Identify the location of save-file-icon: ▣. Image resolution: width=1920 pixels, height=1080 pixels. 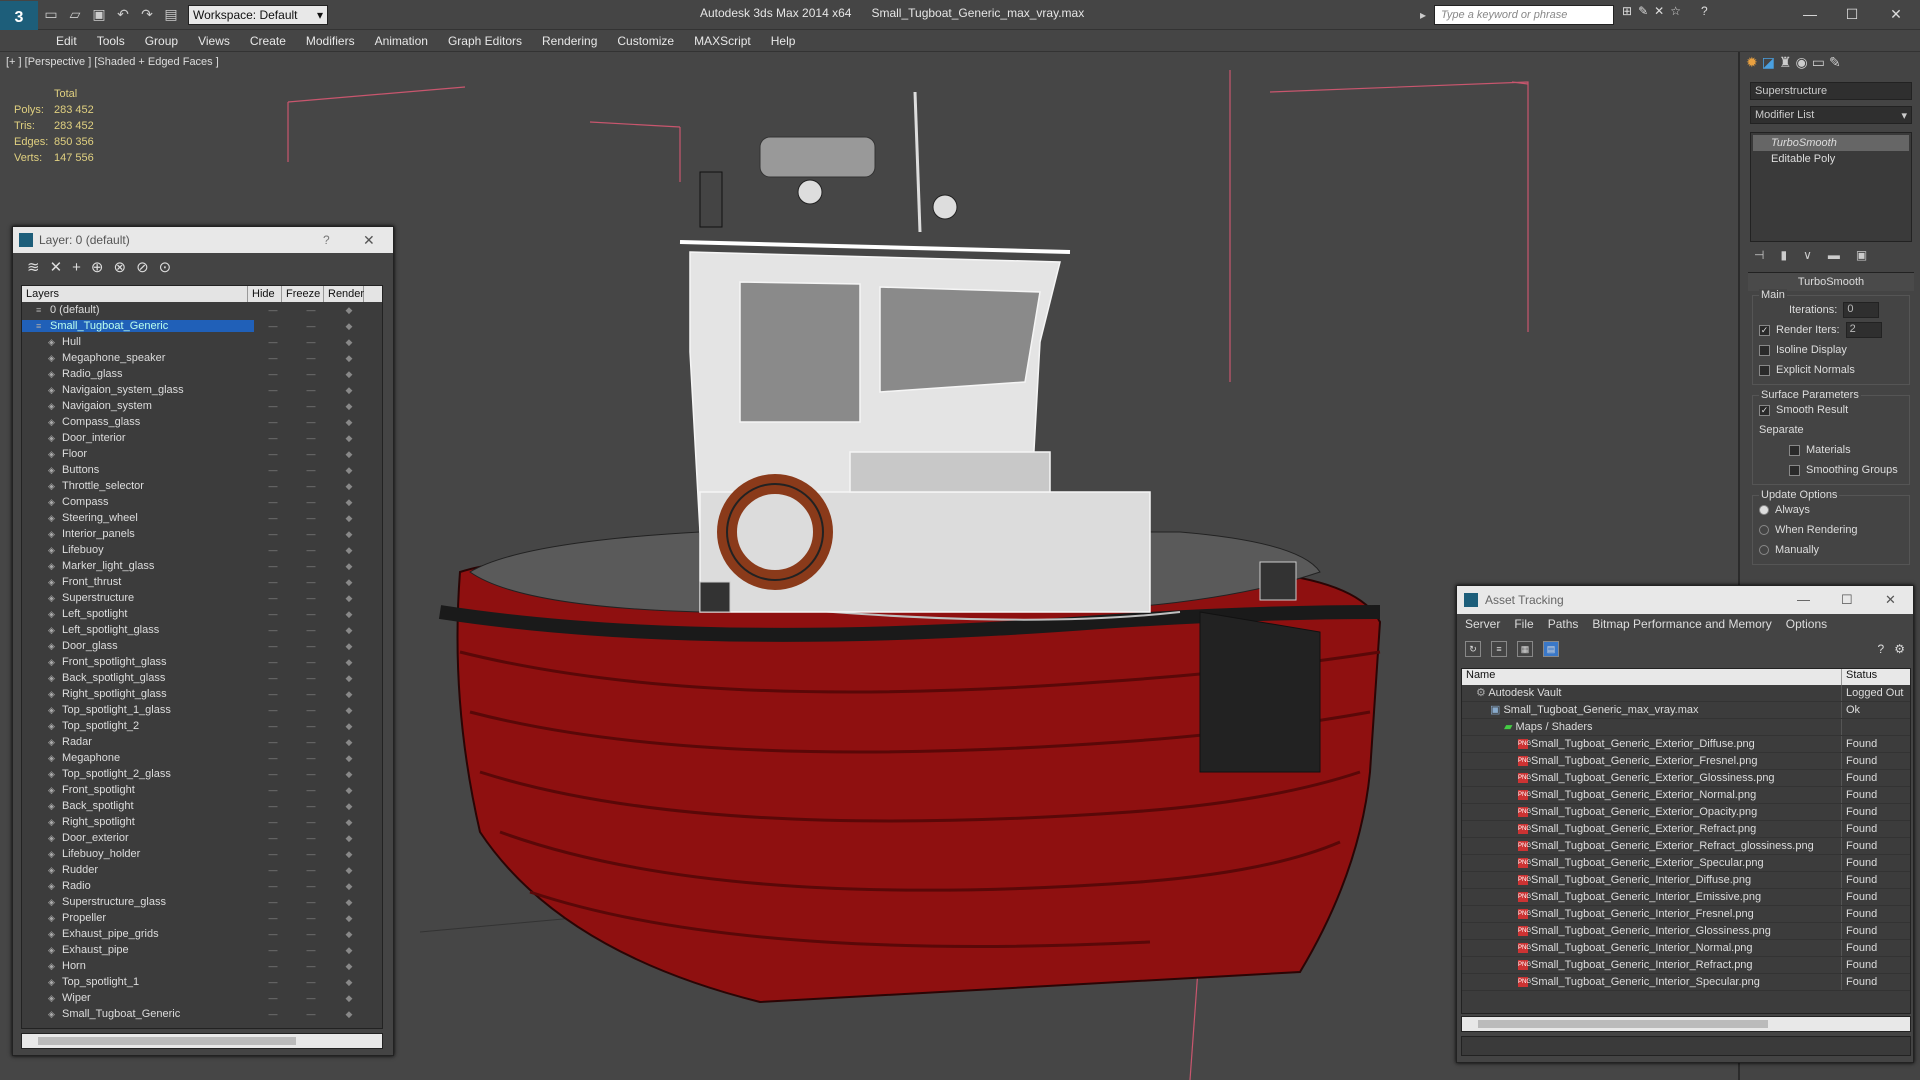
(99, 15).